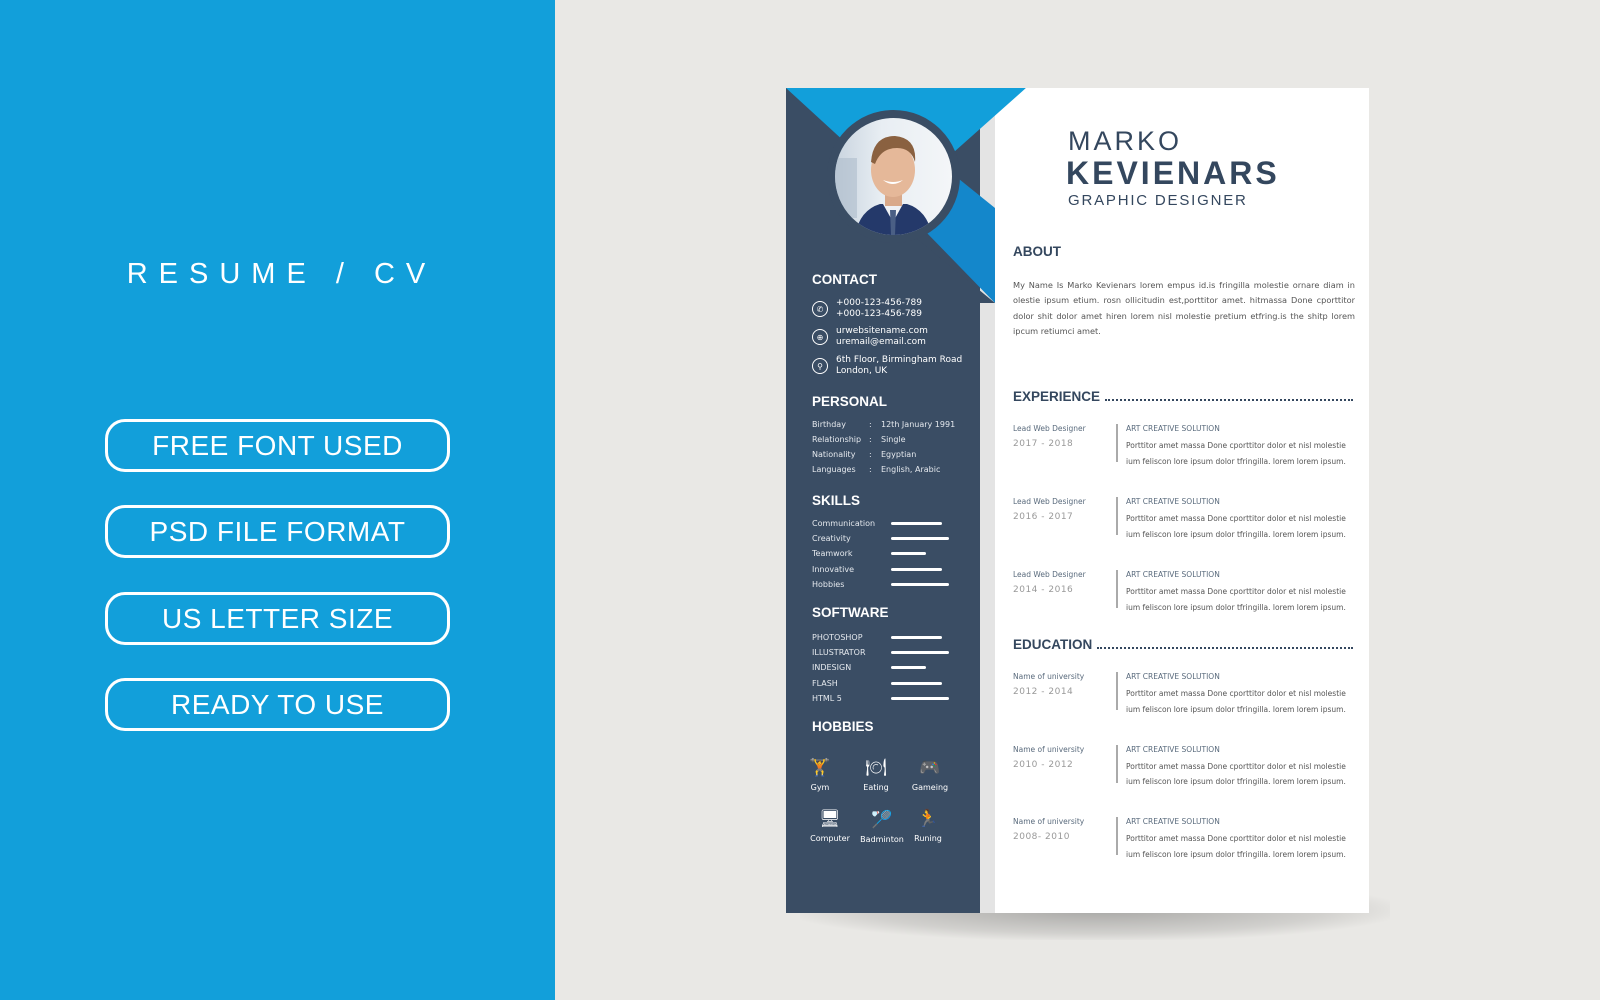  What do you see at coordinates (1158, 200) in the screenshot?
I see `job-title: GRAPHIC DESIGNER` at bounding box center [1158, 200].